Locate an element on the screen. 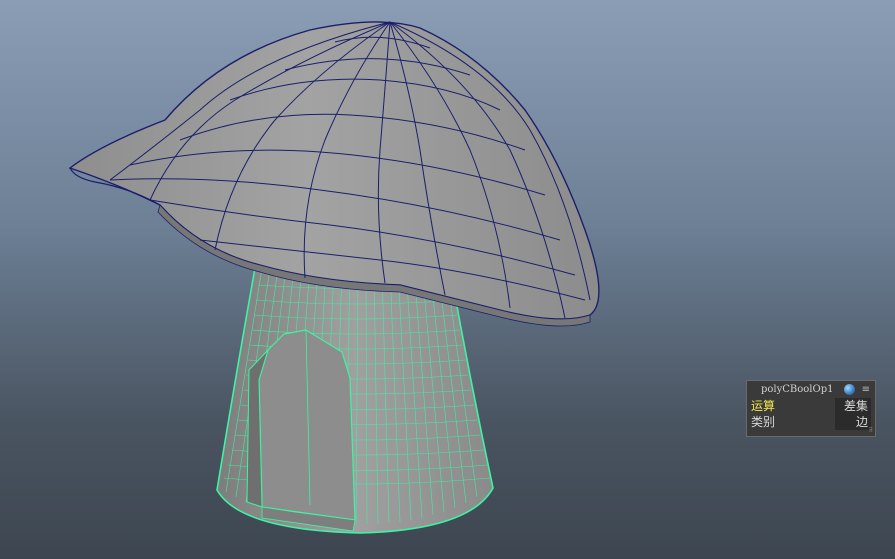 Image resolution: width=895 pixels, height=559 pixels. hud-header: polyCBoolOp1 ≡ is located at coordinates (811, 389).